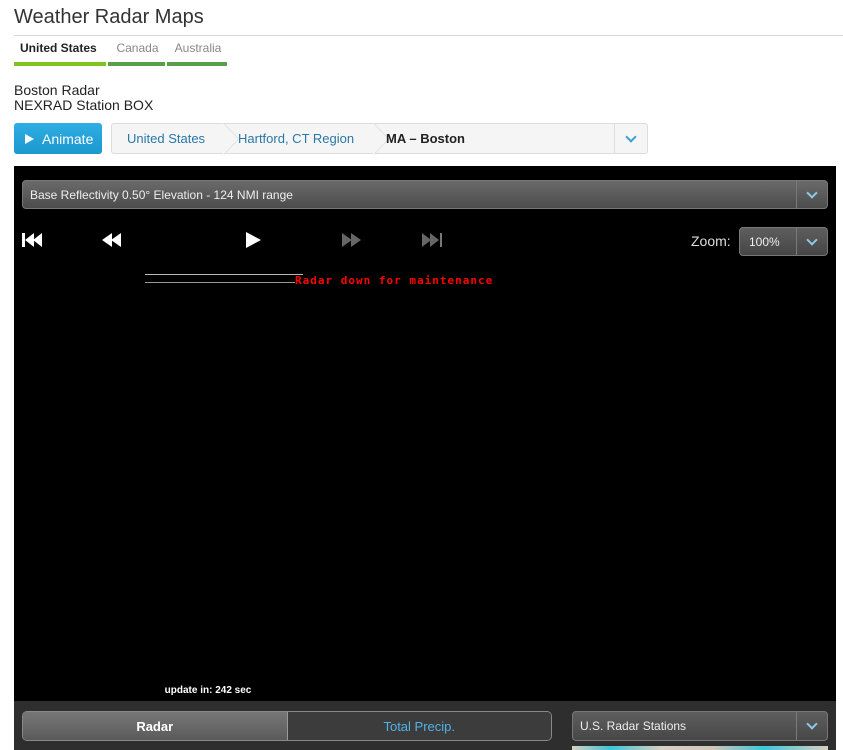 The height and width of the screenshot is (750, 843). What do you see at coordinates (198, 48) in the screenshot?
I see `tab-label: Australia` at bounding box center [198, 48].